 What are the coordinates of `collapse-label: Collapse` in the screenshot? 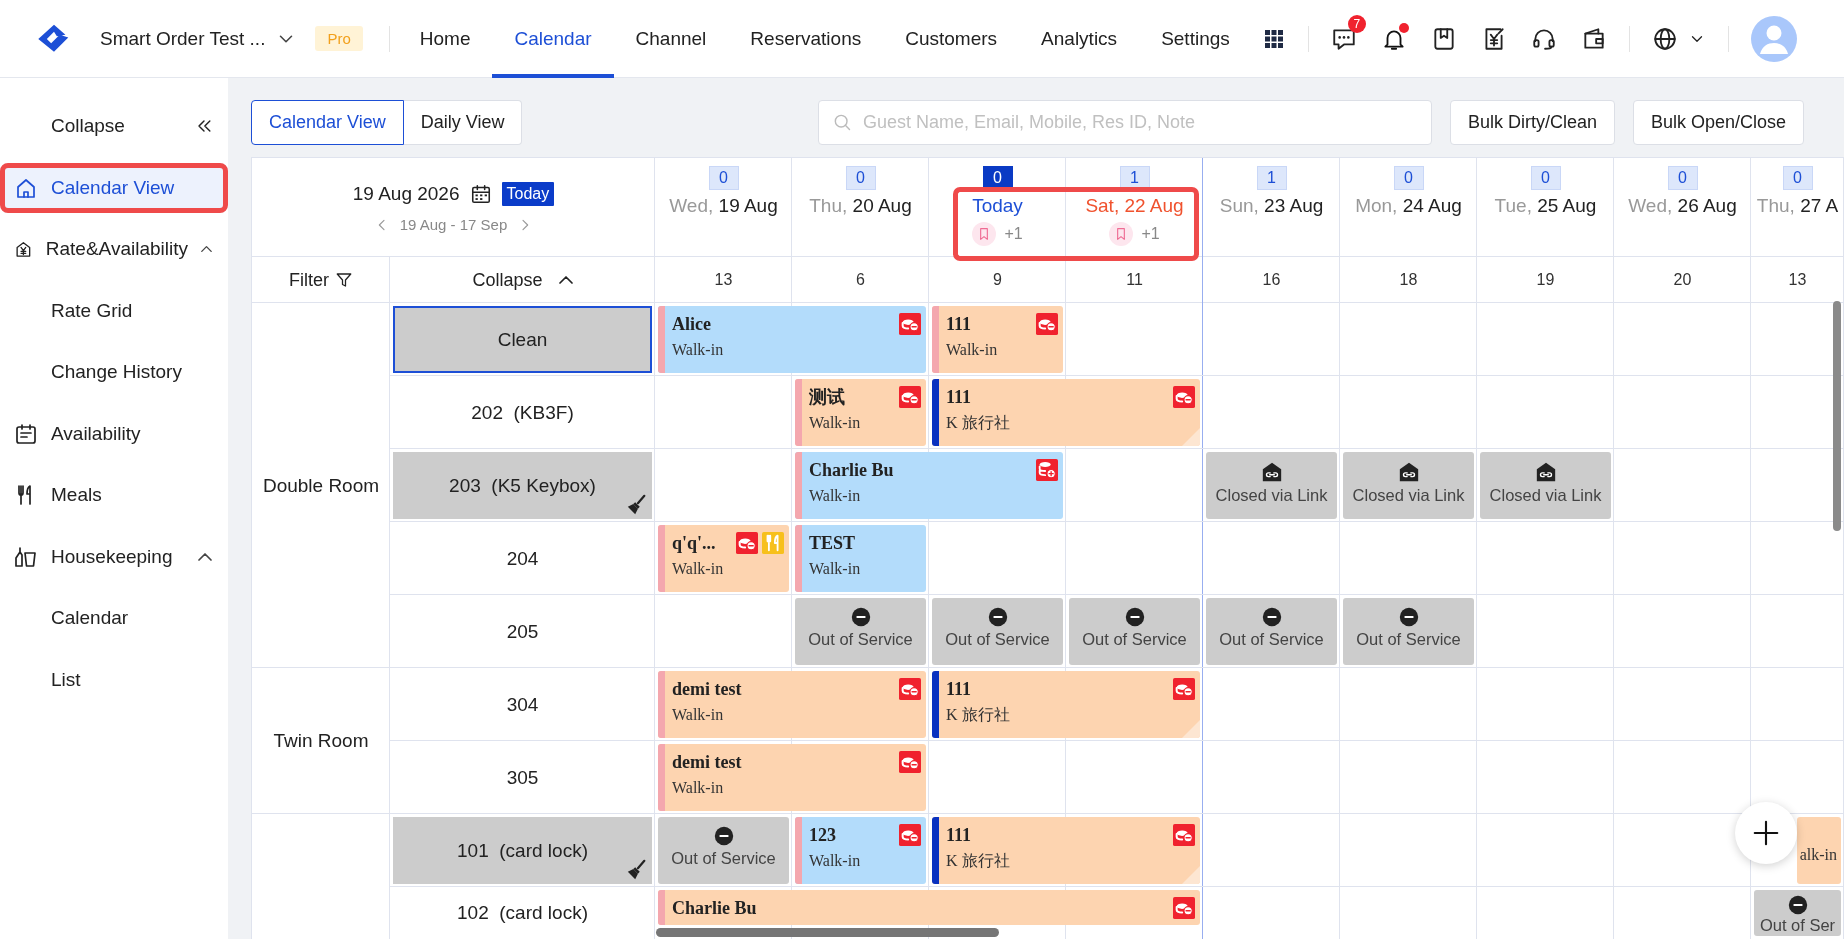 It's located at (88, 125).